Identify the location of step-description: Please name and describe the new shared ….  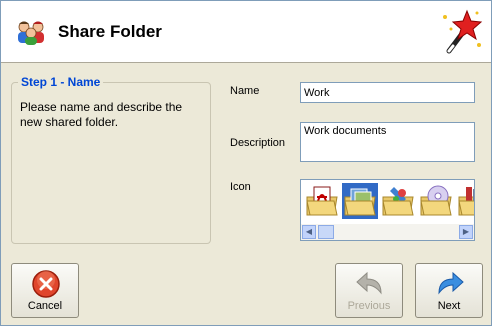
(101, 114).